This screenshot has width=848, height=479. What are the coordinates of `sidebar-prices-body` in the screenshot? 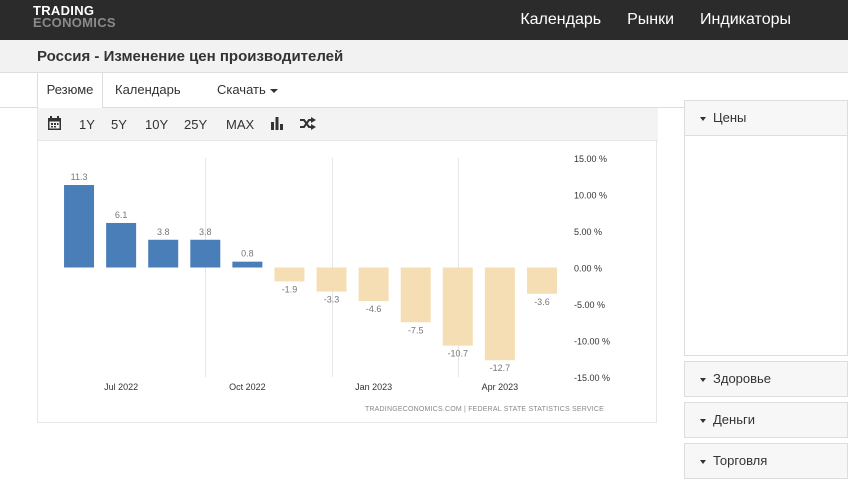 It's located at (766, 246).